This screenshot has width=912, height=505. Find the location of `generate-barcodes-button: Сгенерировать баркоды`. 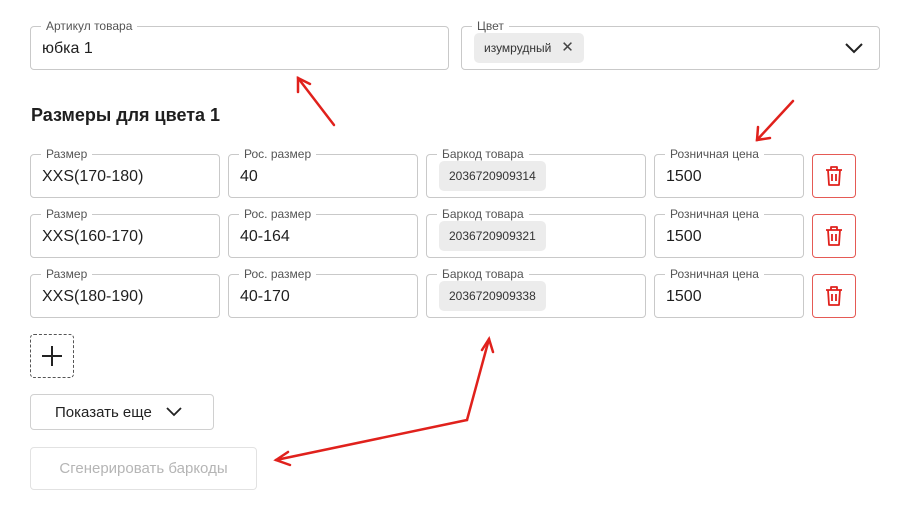

generate-barcodes-button: Сгенерировать баркоды is located at coordinates (143, 468).